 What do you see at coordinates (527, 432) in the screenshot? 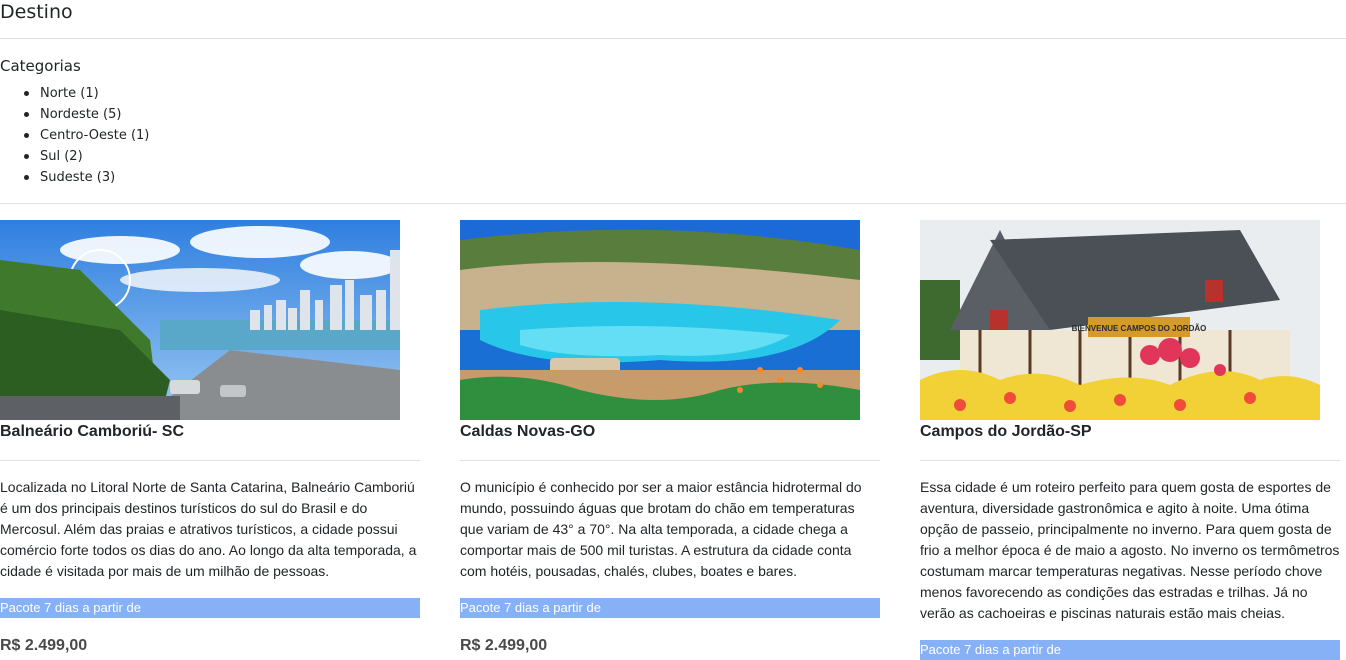
I see `destination-name: Caldas Novas-GO` at bounding box center [527, 432].